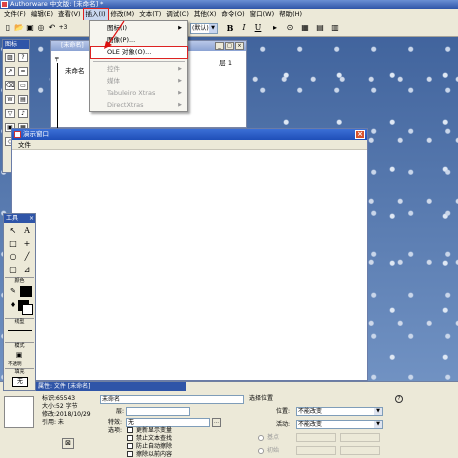  What do you see at coordinates (15, 364) in the screenshot?
I see `mode-value: 不透明` at bounding box center [15, 364].